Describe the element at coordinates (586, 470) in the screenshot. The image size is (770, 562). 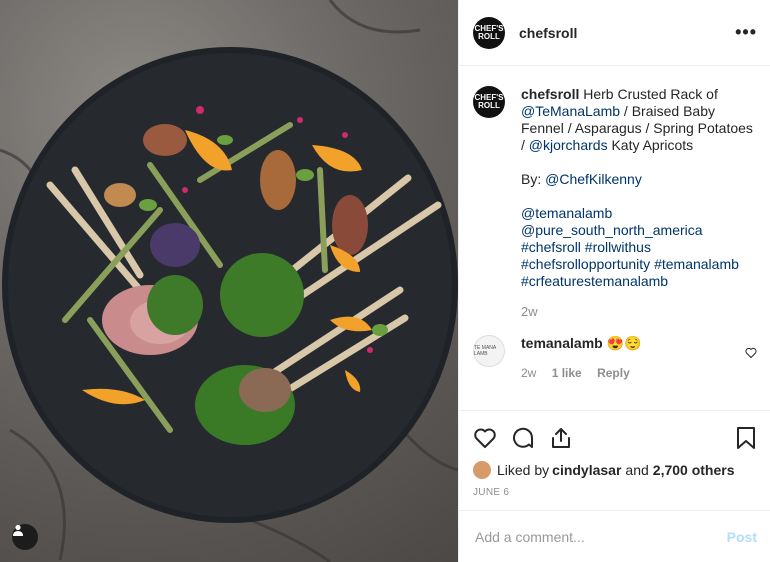
I see `liker-username: cindylasar` at that location.